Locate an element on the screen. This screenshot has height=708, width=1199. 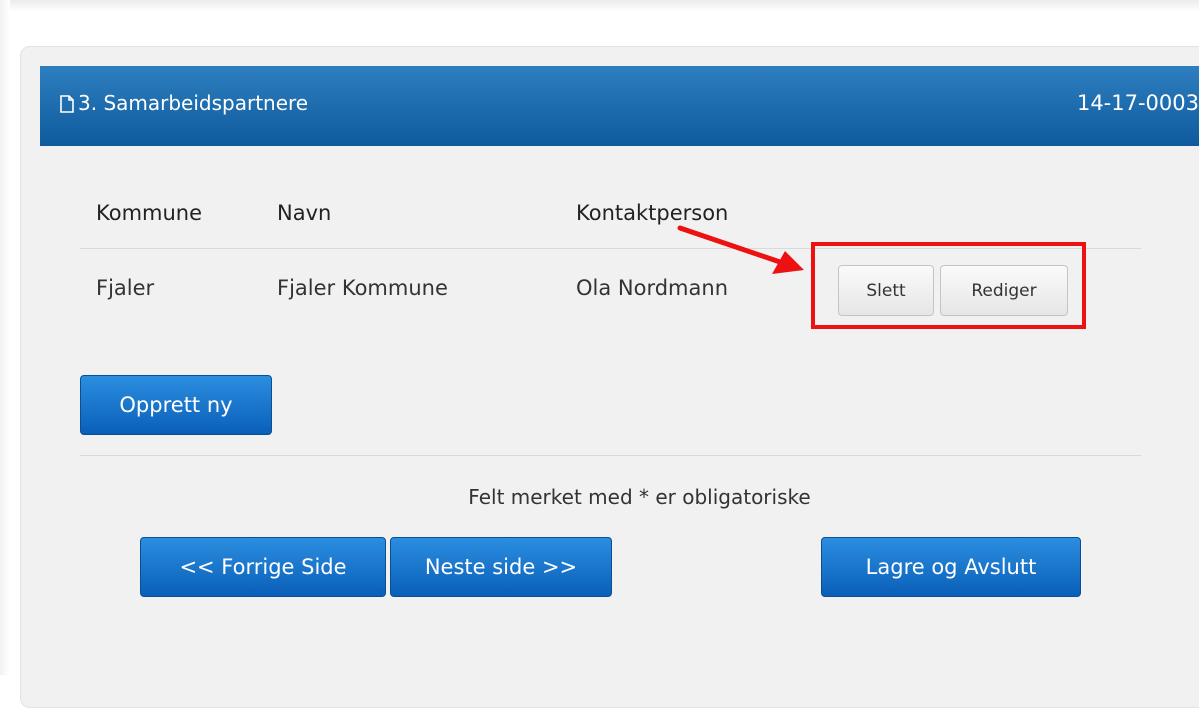
create-new-button: Opprett ny is located at coordinates (176, 405).